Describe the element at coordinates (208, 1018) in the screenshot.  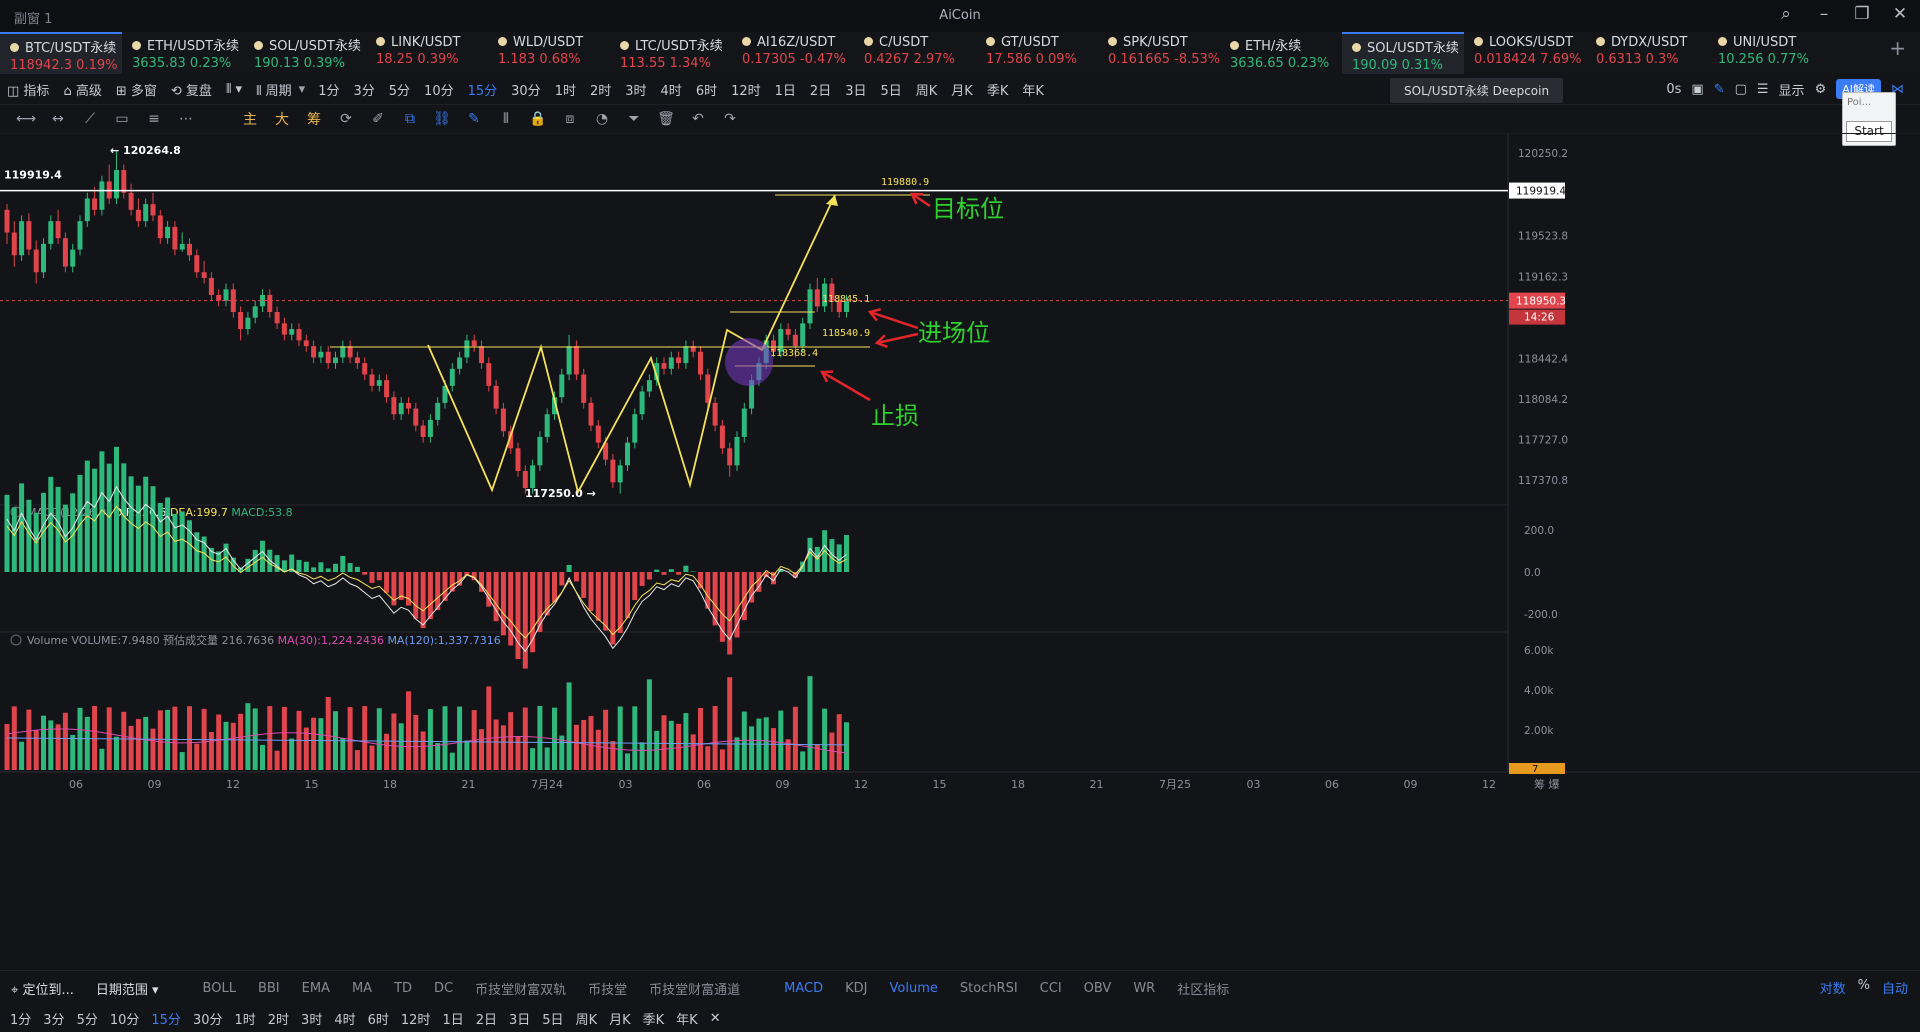
I see `period-shortcut: 30分` at that location.